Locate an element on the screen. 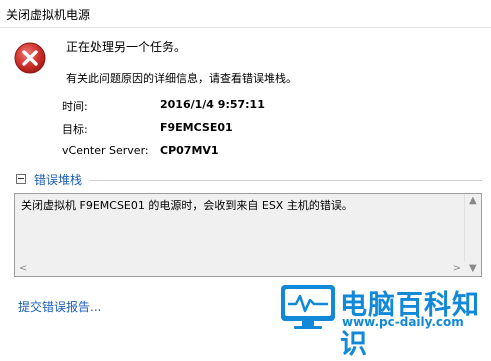 This screenshot has width=491, height=361. error-stack-label: 错误堆栈 is located at coordinates (58, 179).